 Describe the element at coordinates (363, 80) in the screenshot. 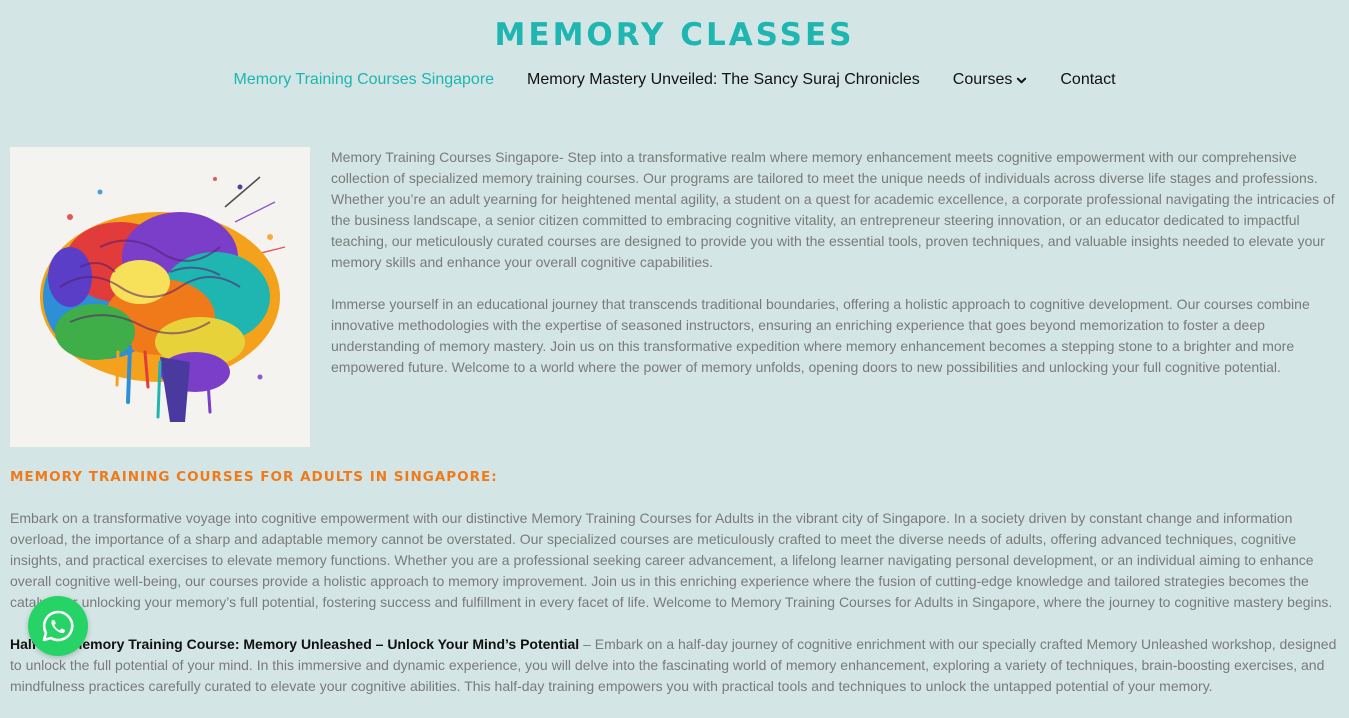

I see `nav-item-memory-training-courses: Memory Training Courses Singapore` at that location.